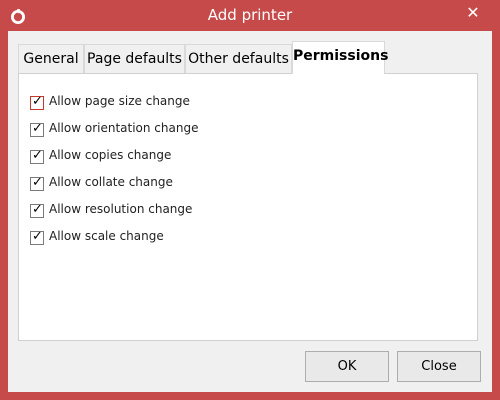  I want to click on orientation-label: Allow orientation change, so click(124, 128).